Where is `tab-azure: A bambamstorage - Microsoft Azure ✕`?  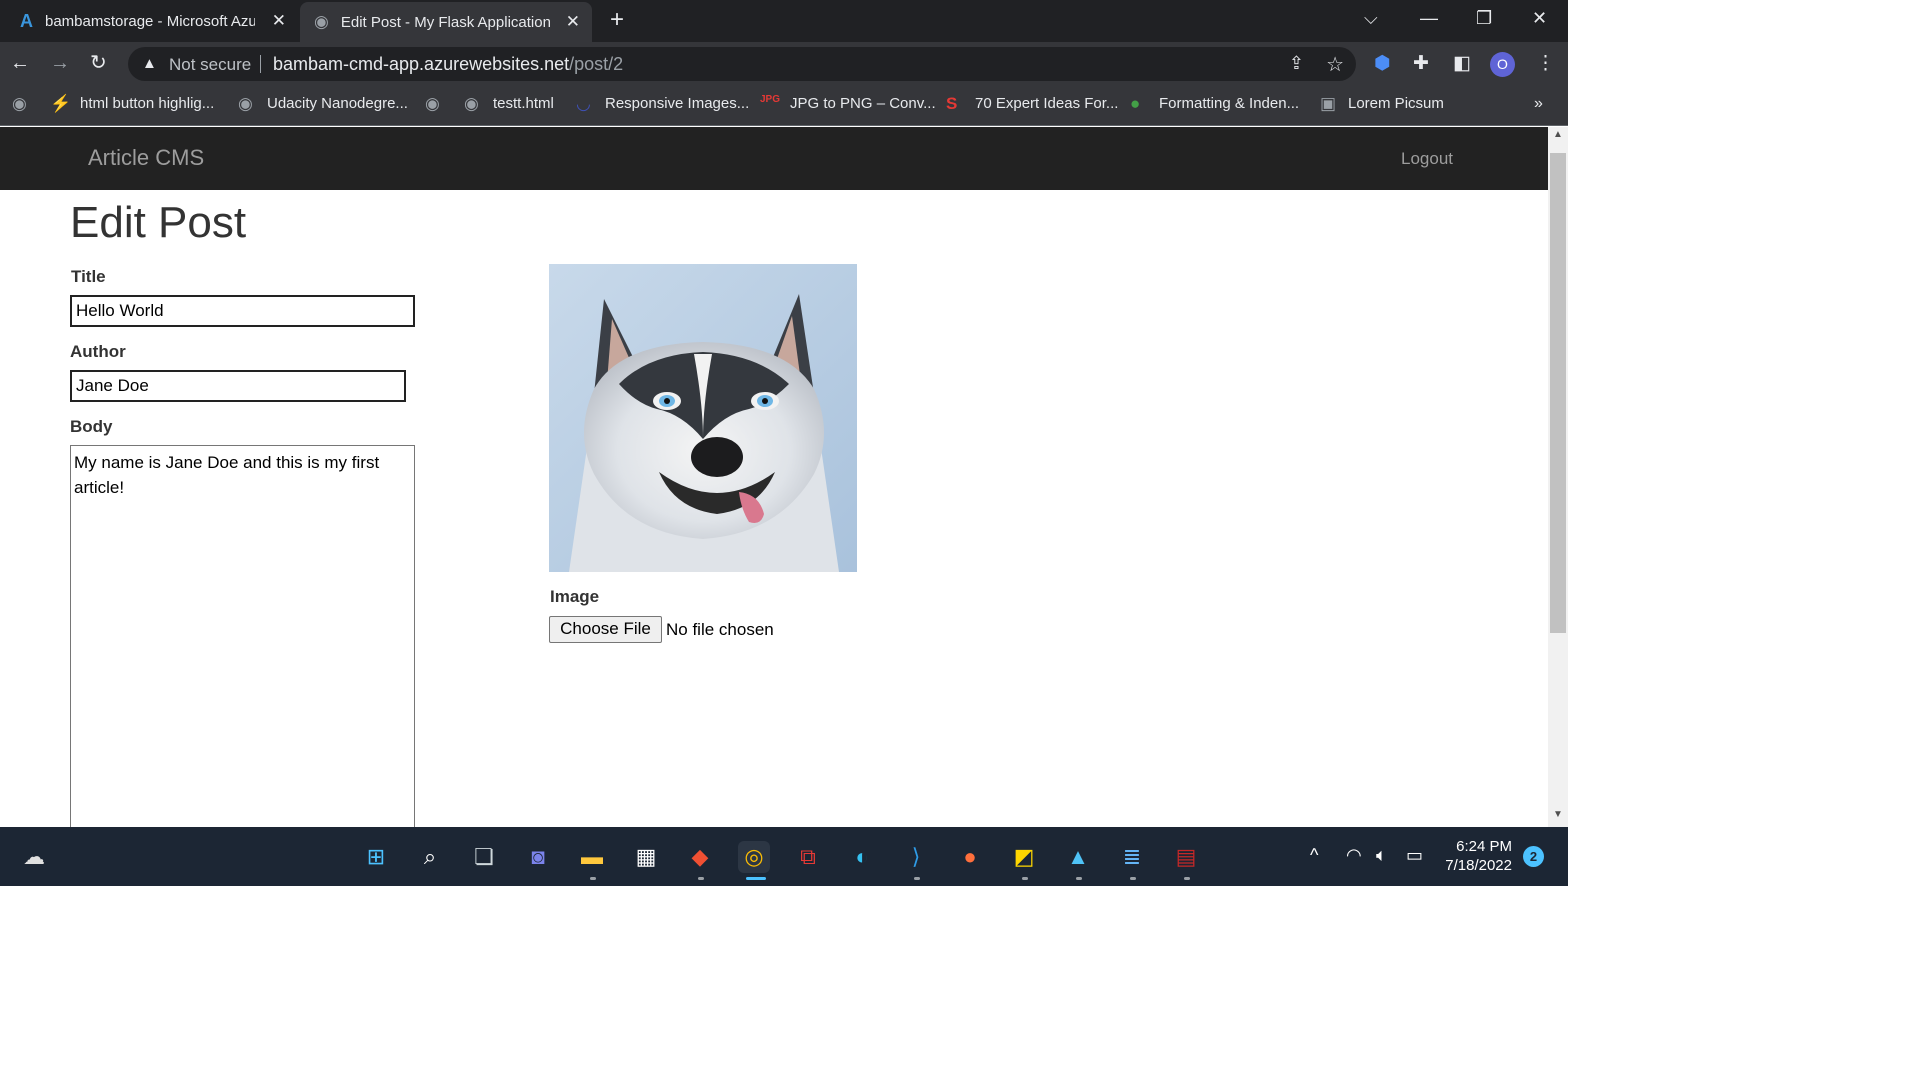
tab-azure: A bambamstorage - Microsoft Azure ✕ is located at coordinates (149, 21).